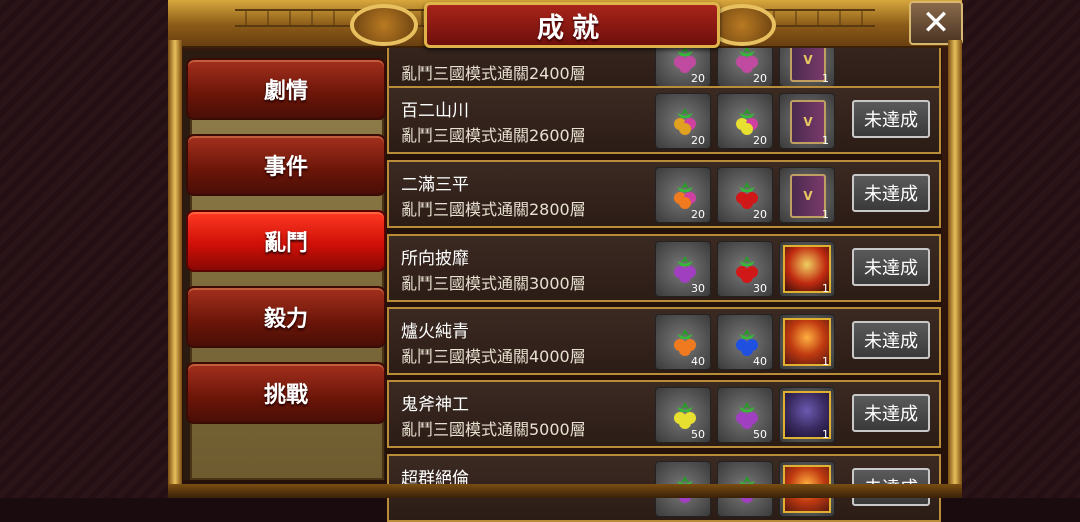  I want to click on achievement-row: 二滿三平亂鬥三國模式通關2800層 20 20 V 1 未達成, so click(664, 194).